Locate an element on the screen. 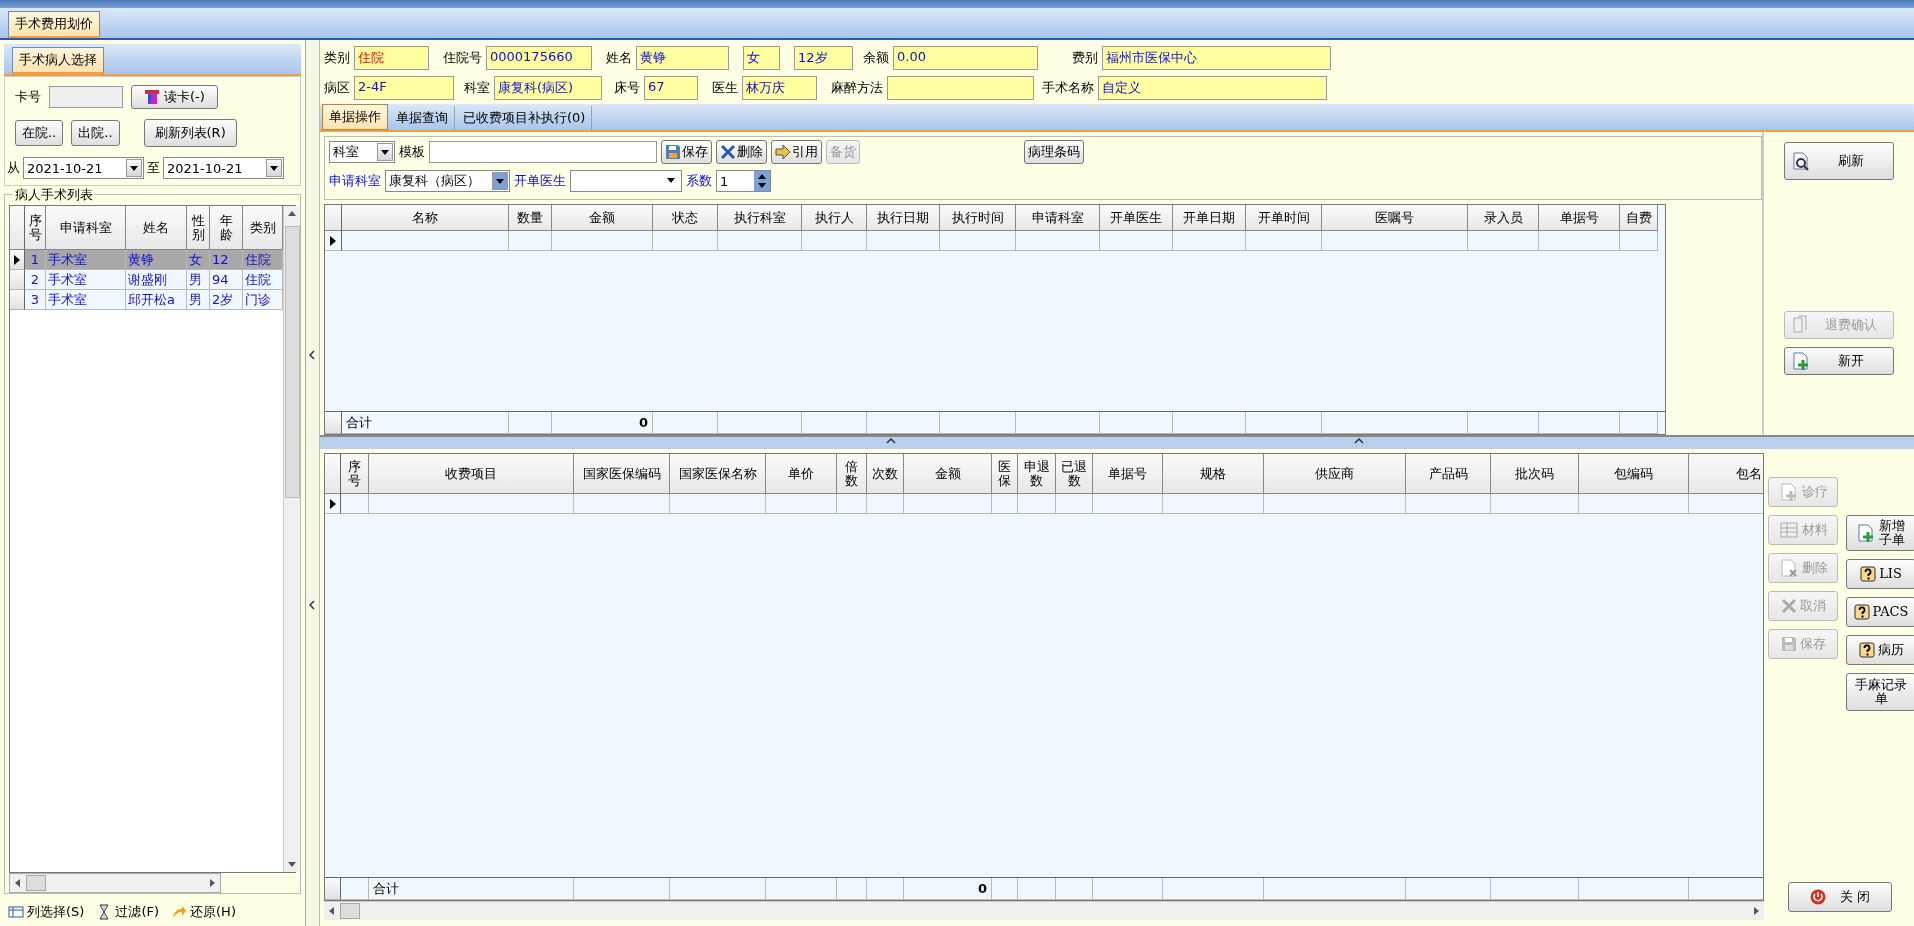 The image size is (1914, 926). scope-dropdown: 科室 is located at coordinates (362, 152).